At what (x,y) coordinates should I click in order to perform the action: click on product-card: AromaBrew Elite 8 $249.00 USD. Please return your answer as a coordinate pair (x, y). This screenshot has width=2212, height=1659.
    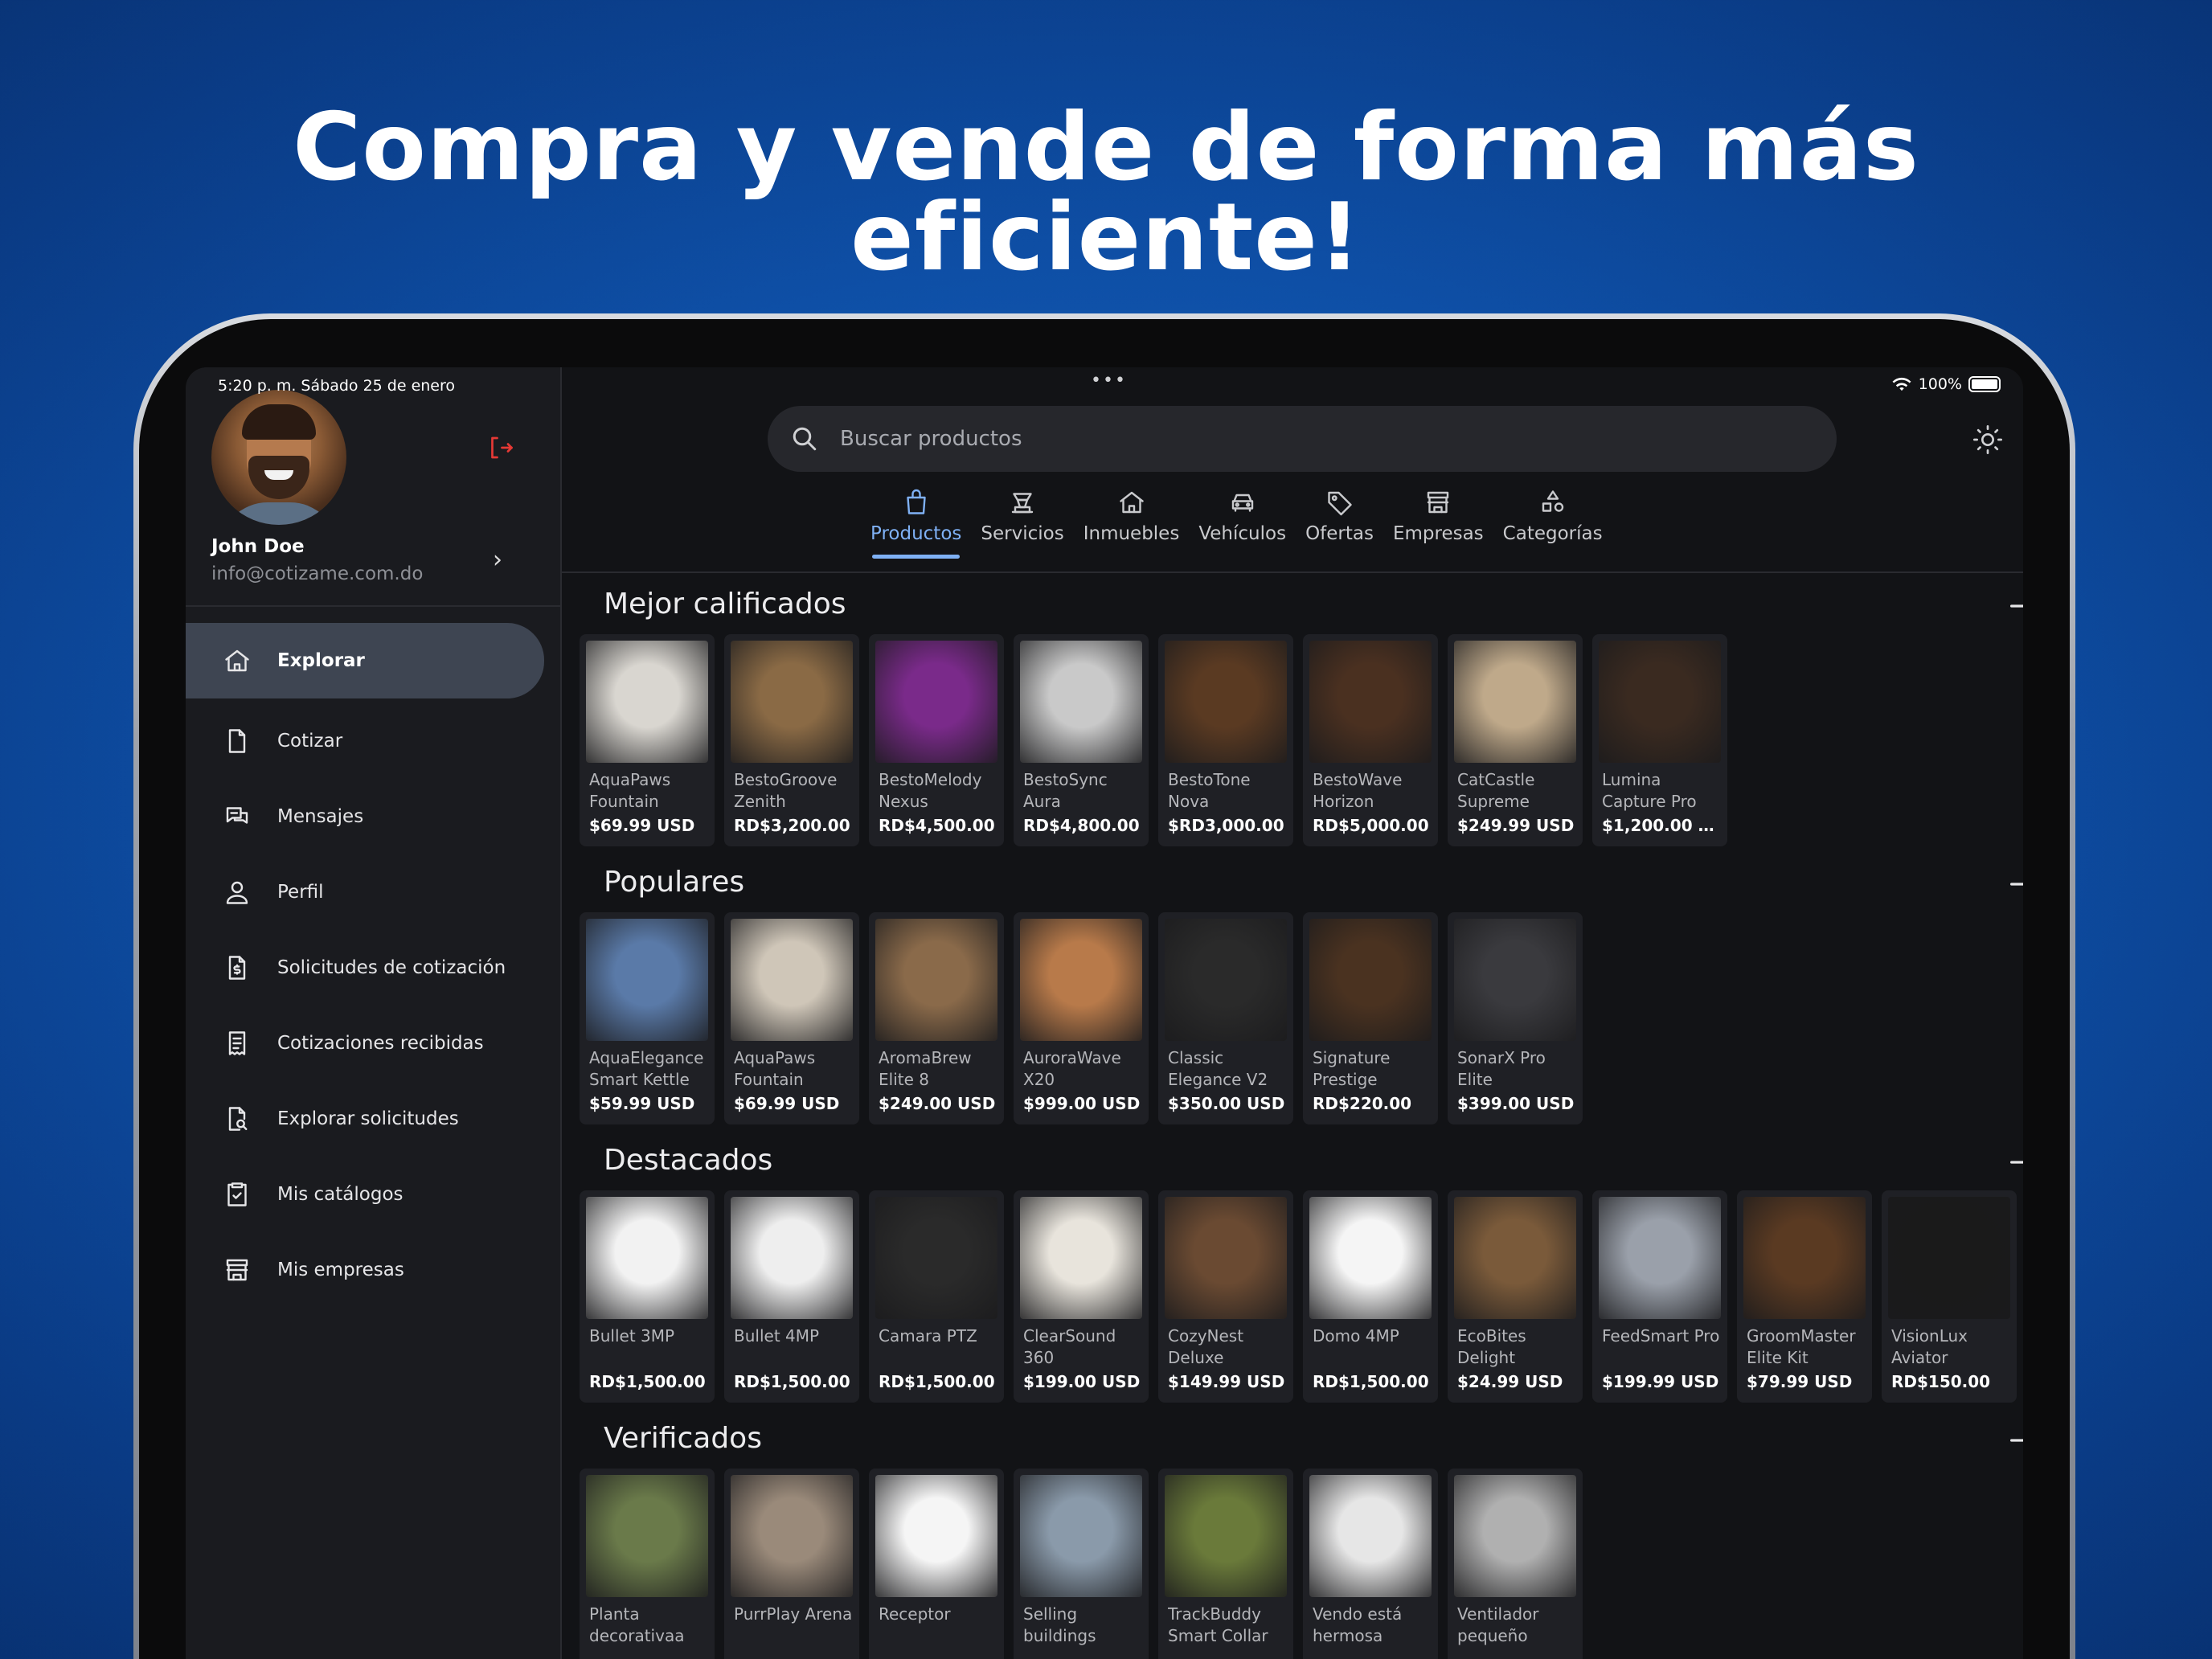
    Looking at the image, I should click on (936, 1018).